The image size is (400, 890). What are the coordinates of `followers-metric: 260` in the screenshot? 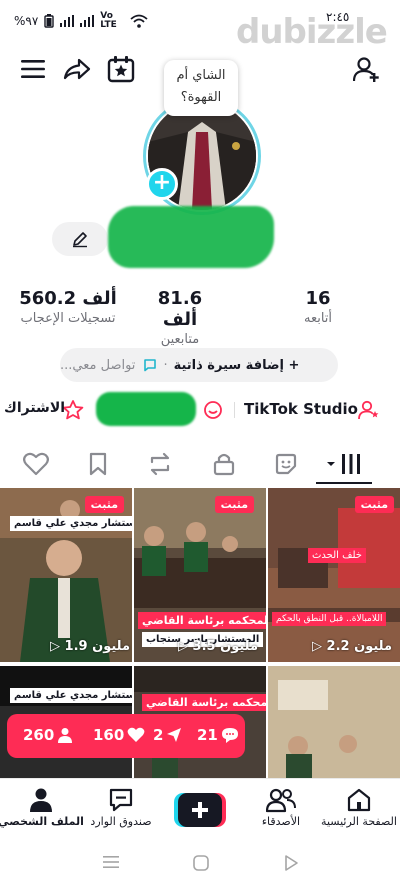 It's located at (48, 735).